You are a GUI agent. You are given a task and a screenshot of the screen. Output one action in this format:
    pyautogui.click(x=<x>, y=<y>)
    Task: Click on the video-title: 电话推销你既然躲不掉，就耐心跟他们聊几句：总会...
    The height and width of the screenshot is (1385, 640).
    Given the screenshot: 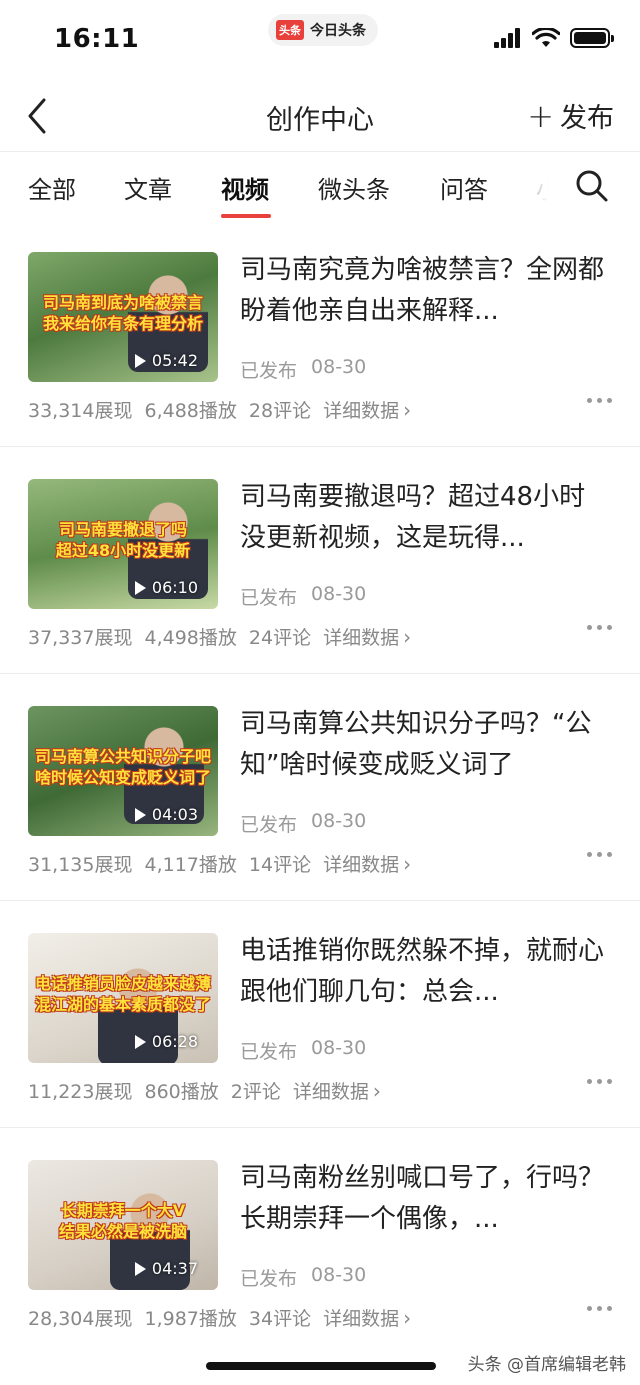 What is the action you would take?
    pyautogui.click(x=425, y=972)
    